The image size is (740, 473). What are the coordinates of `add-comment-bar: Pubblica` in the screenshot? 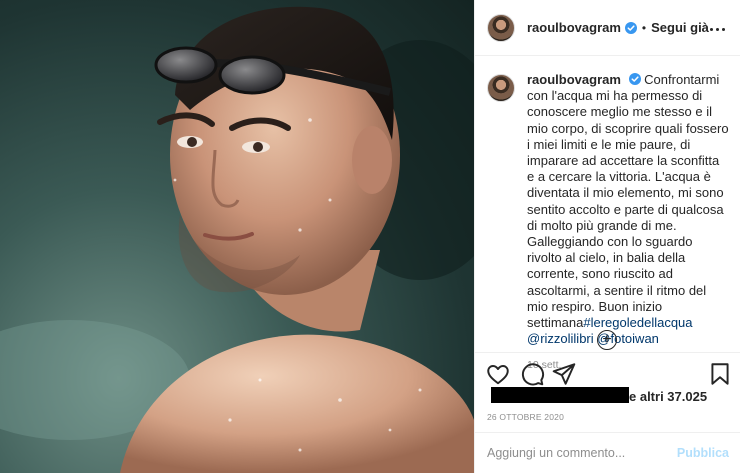 It's located at (607, 452).